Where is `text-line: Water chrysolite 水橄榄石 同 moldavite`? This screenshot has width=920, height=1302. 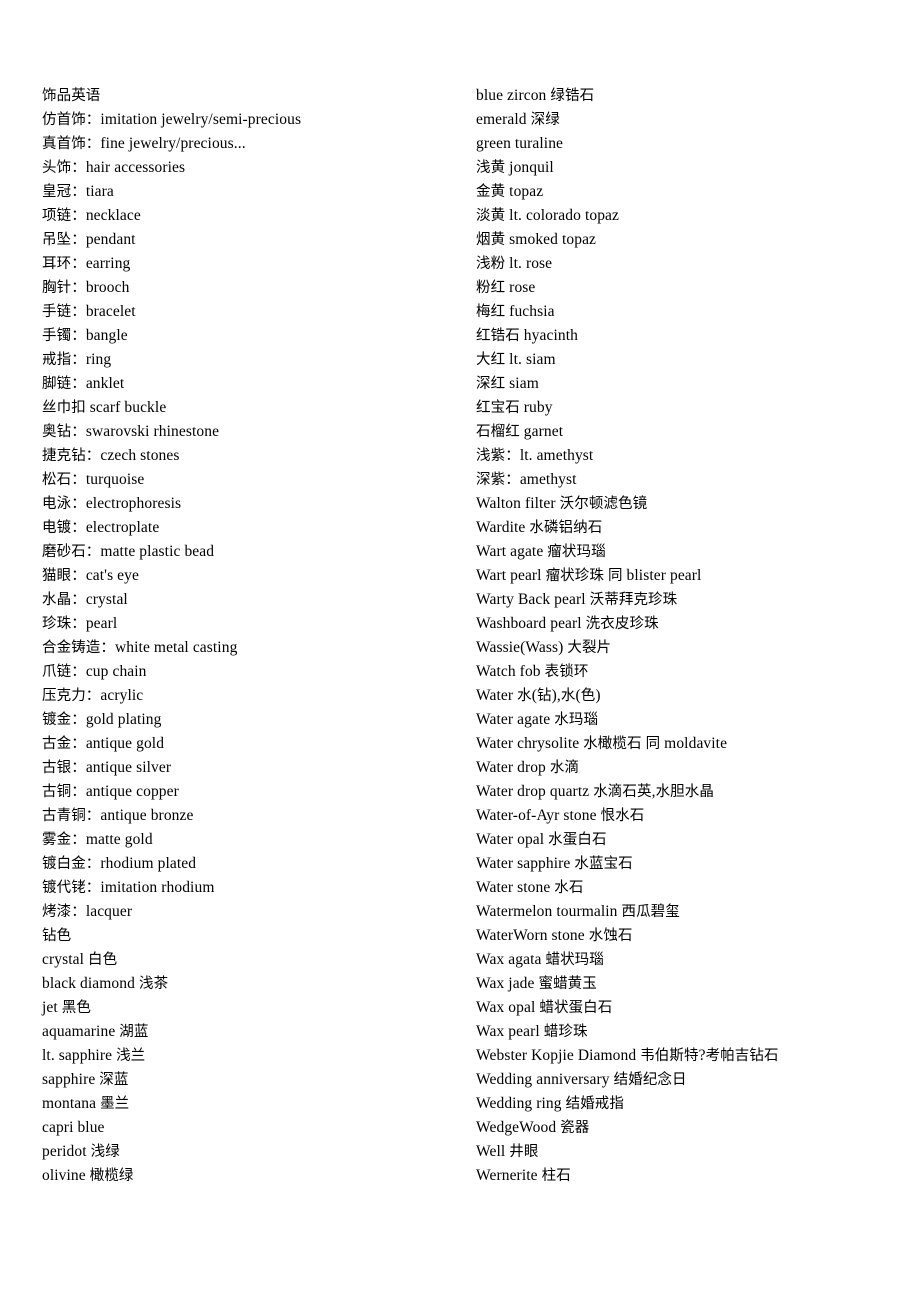
text-line: Water chrysolite 水橄榄石 同 moldavite is located at coordinates (602, 743).